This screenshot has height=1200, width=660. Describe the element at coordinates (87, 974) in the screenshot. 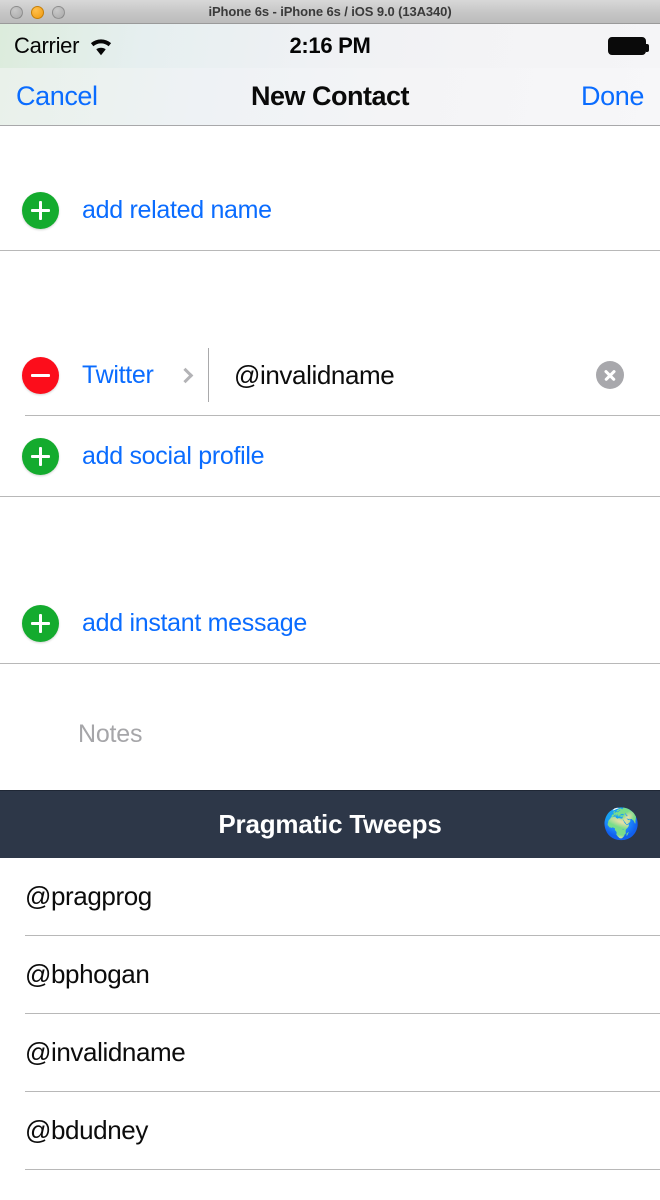

I see `tweep-handle: @bphogan` at that location.